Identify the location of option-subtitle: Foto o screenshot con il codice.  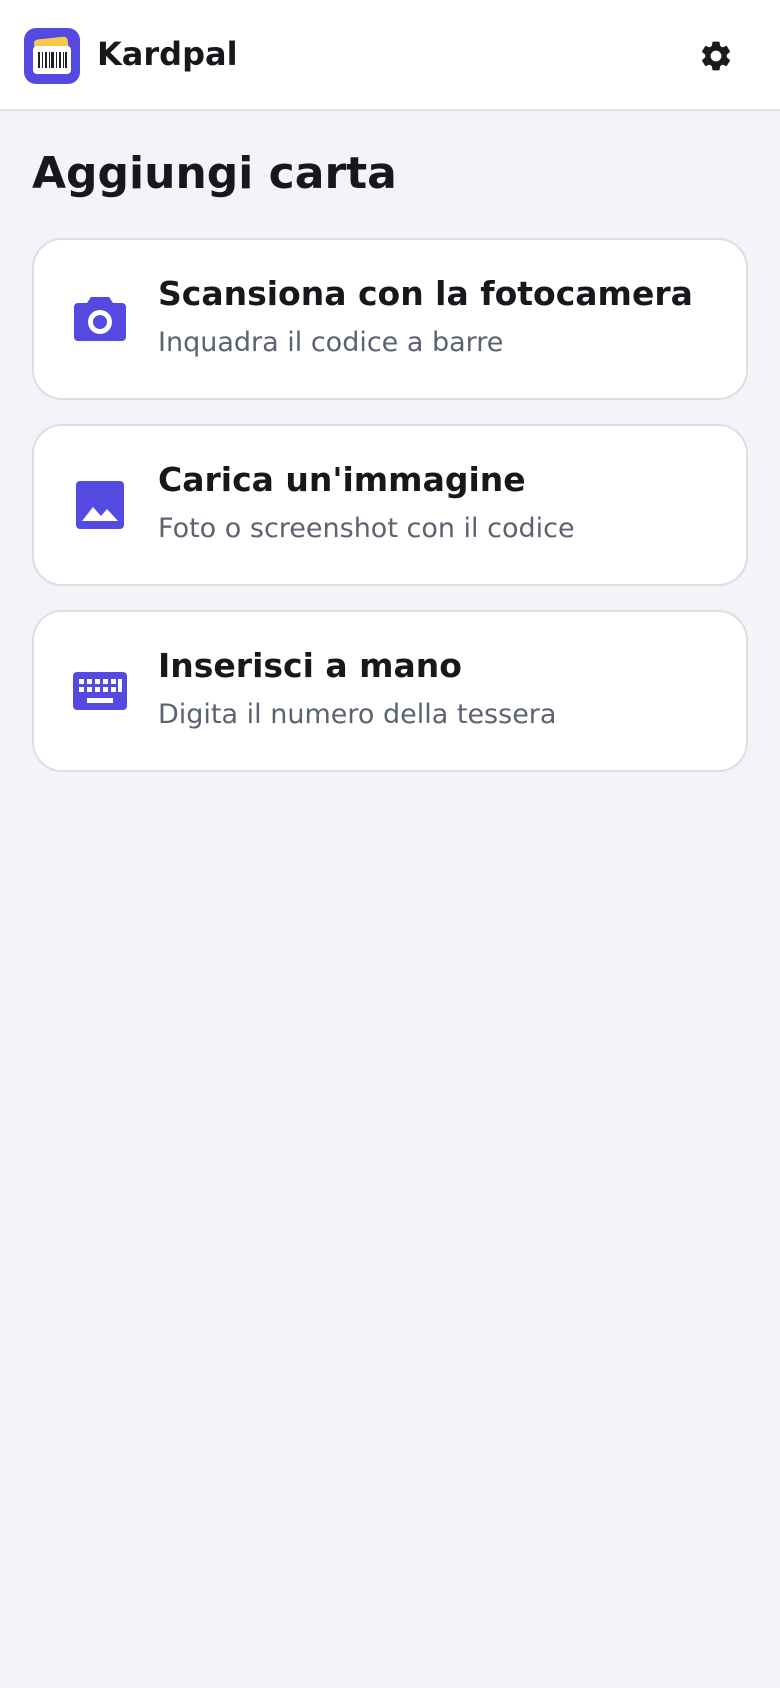
(366, 528).